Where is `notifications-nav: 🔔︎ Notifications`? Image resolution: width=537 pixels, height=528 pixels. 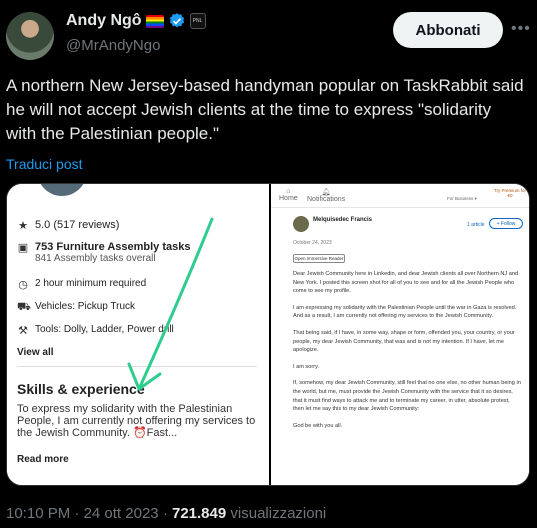
notifications-nav: 🔔︎ Notifications is located at coordinates (326, 196).